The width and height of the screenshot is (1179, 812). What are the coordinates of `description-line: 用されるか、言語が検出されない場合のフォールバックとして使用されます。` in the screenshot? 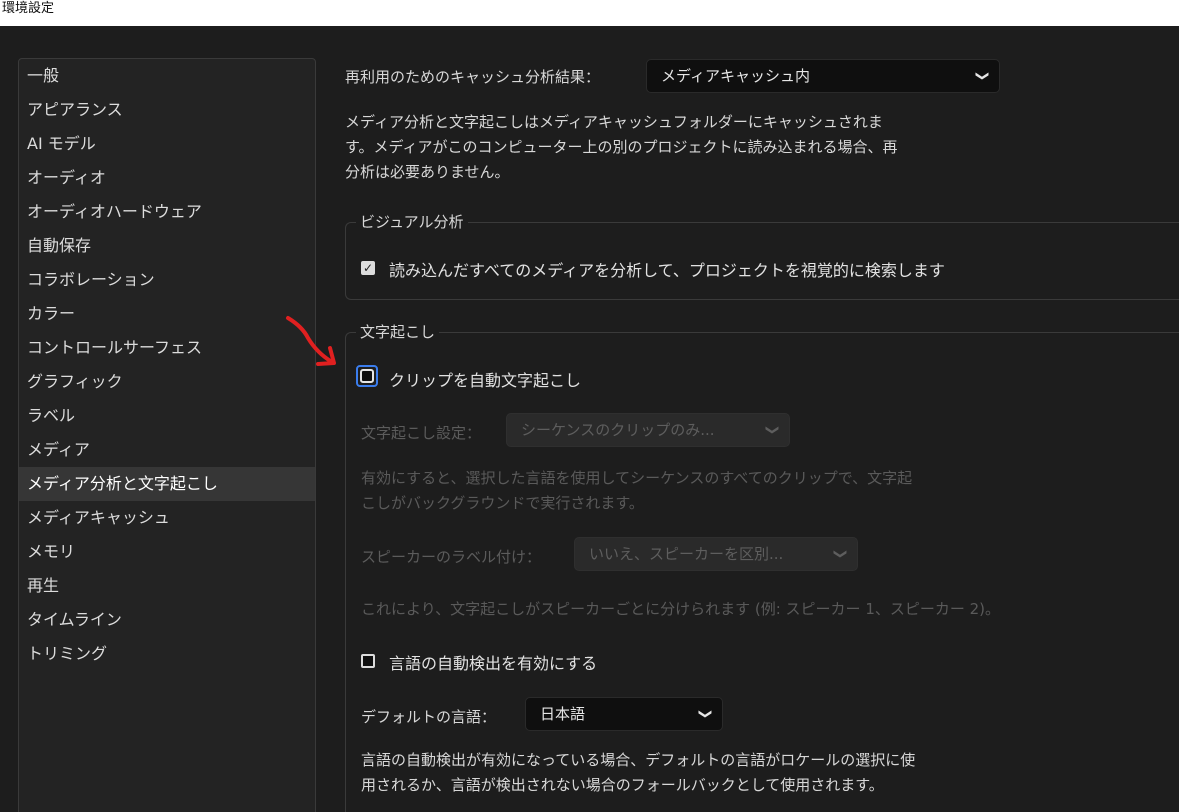 It's located at (622, 785).